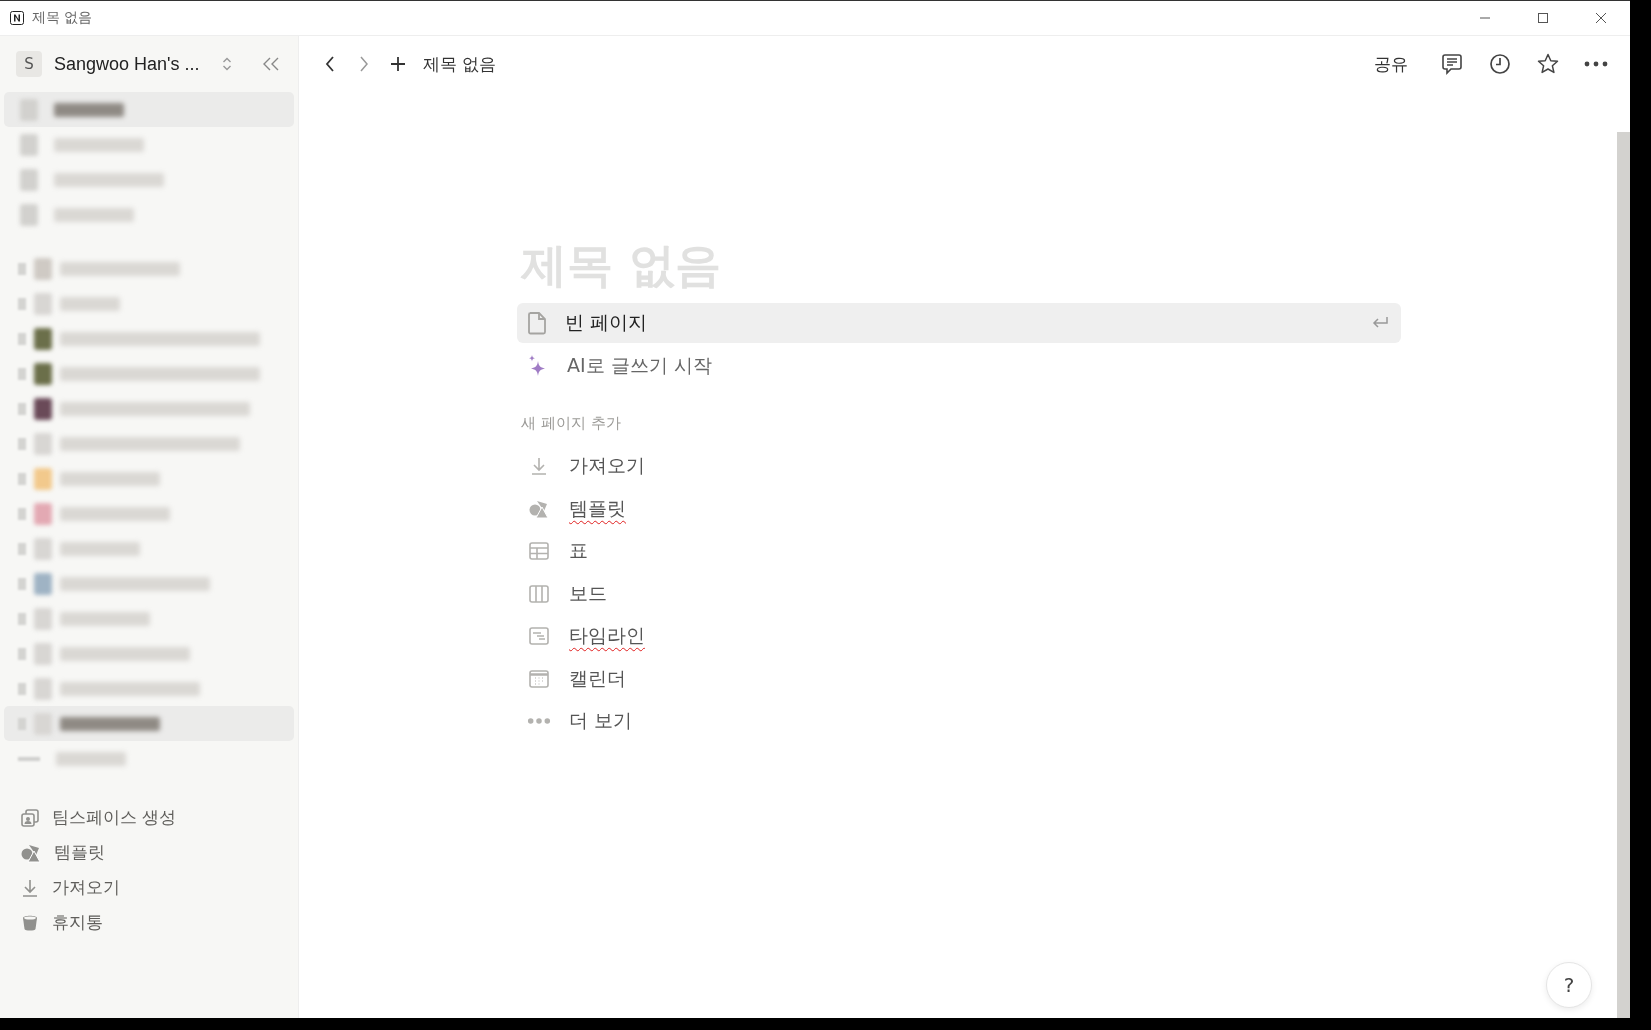 The height and width of the screenshot is (1030, 1651). Describe the element at coordinates (149, 887) in the screenshot. I see `sidebar-item: 가져오기` at that location.